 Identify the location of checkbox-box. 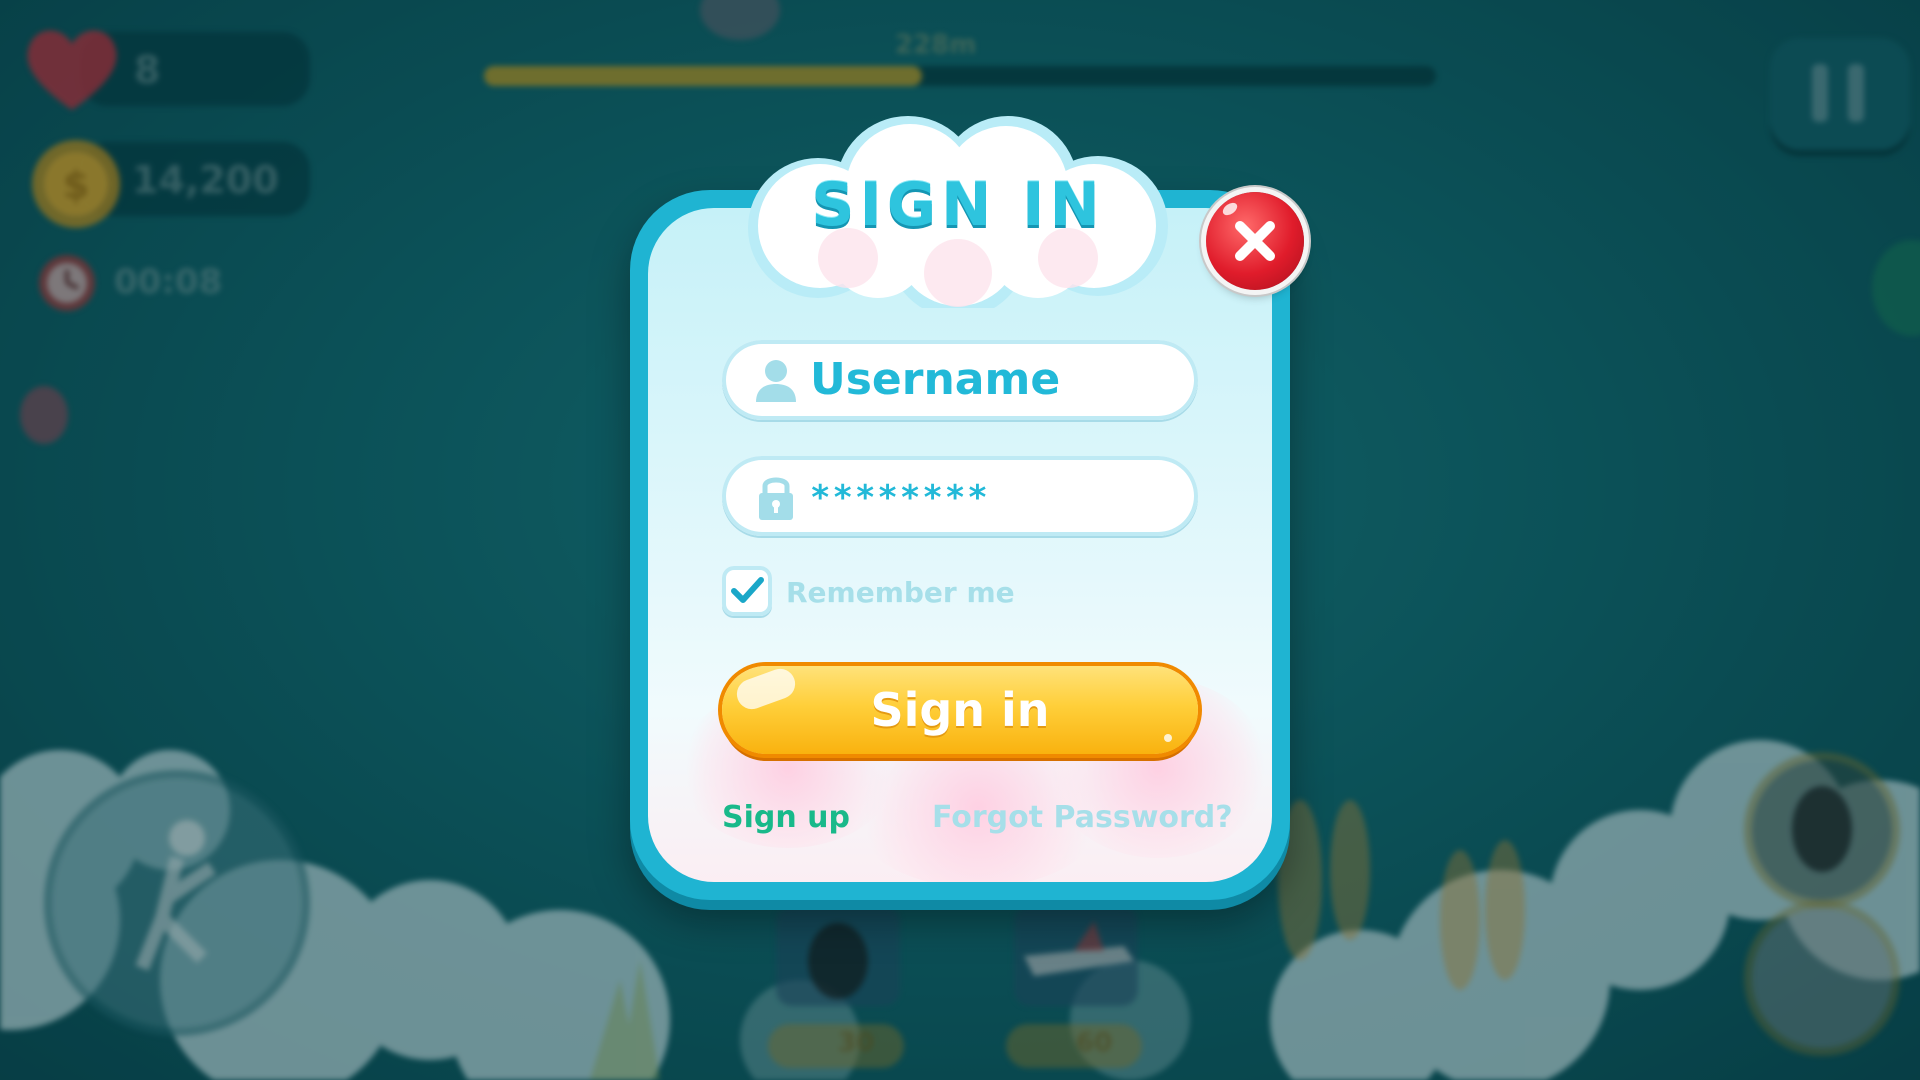
(747, 591).